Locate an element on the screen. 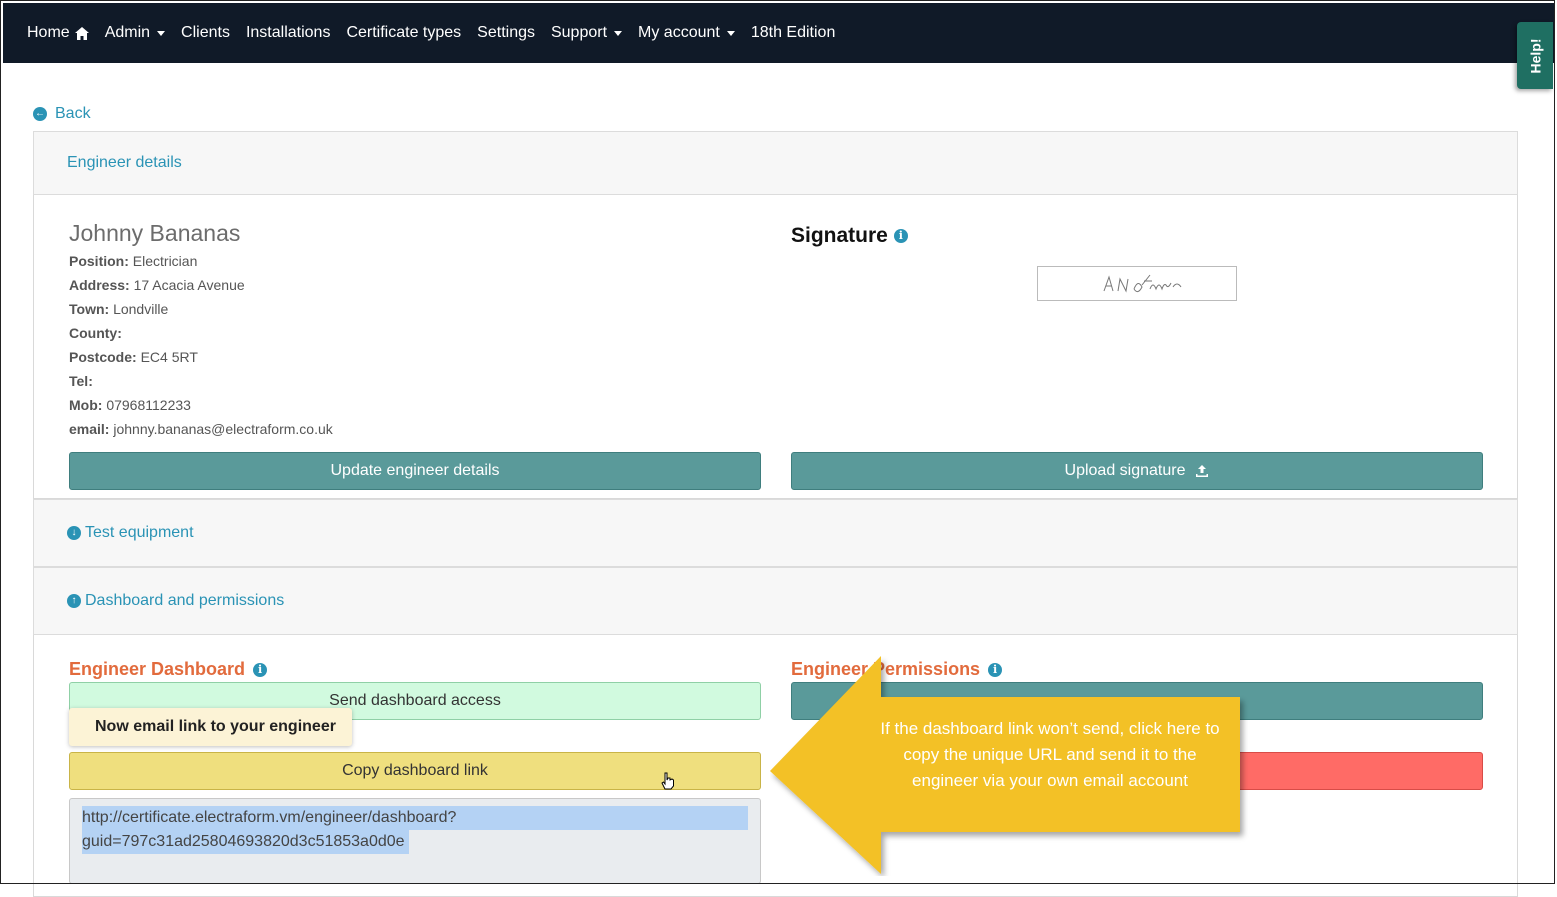  dashboard-permissions-heading: Dashboard and permissions is located at coordinates (185, 600).